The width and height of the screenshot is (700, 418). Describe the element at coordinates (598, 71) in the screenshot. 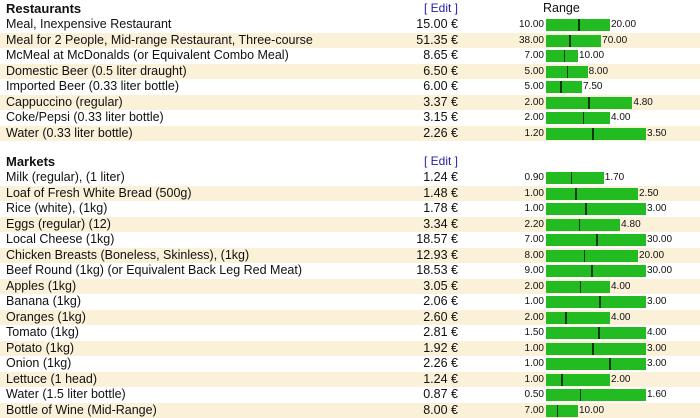

I see `range-max: 8.00` at that location.